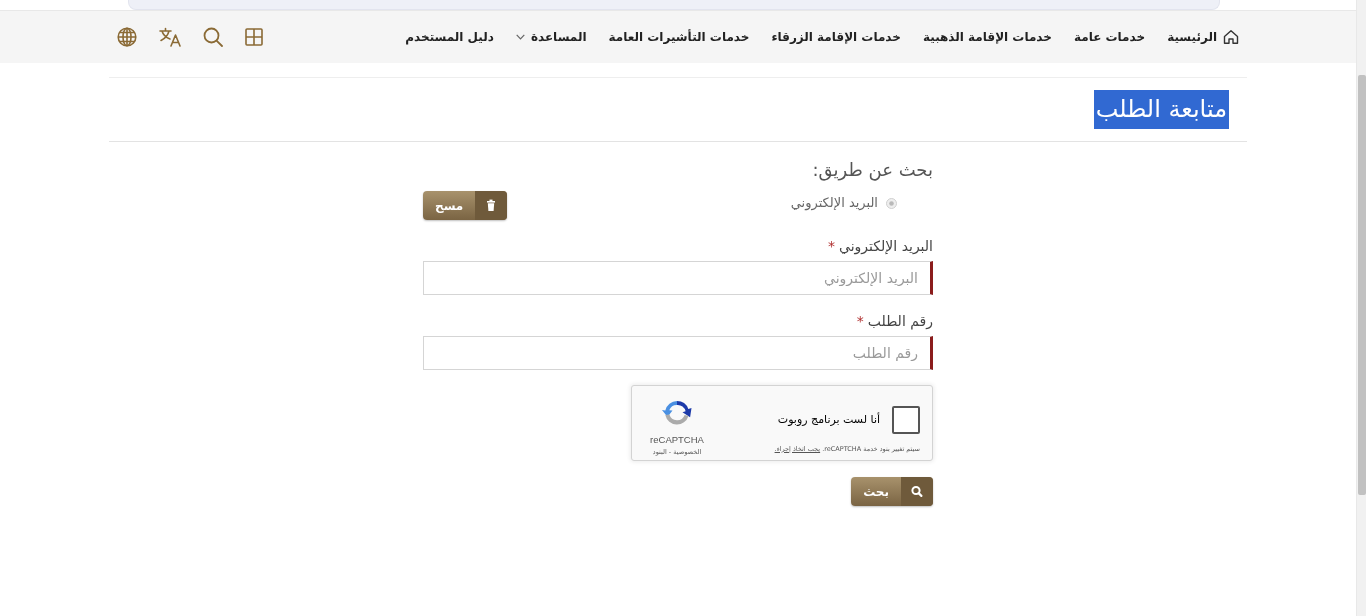 The width and height of the screenshot is (1366, 616). What do you see at coordinates (1231, 37) in the screenshot?
I see `home-icon` at bounding box center [1231, 37].